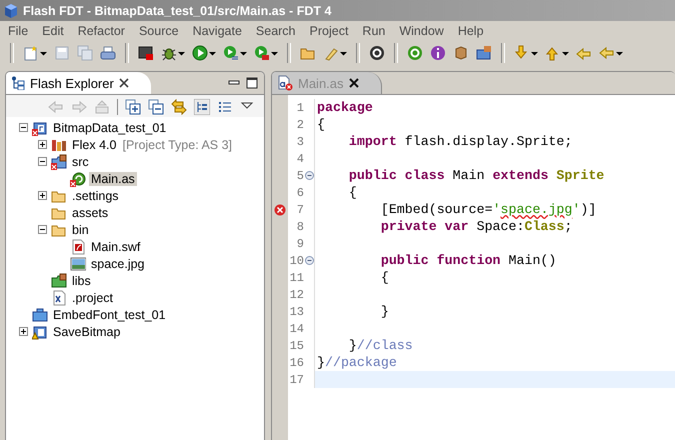  Describe the element at coordinates (217, 31) in the screenshot. I see `menu-item: Navigate` at that location.